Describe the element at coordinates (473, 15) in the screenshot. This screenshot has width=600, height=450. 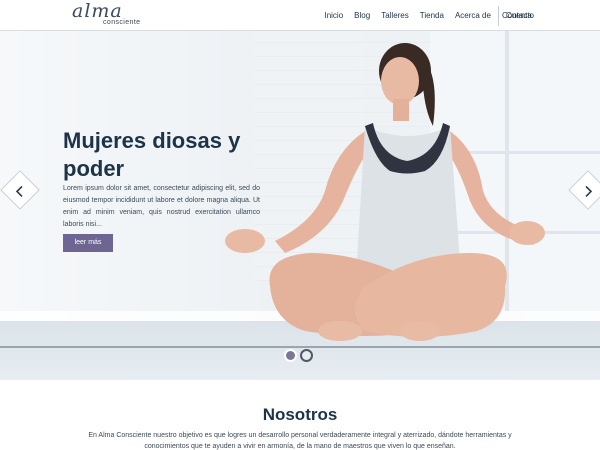
I see `nav-acerca-de: Acerca de` at that location.